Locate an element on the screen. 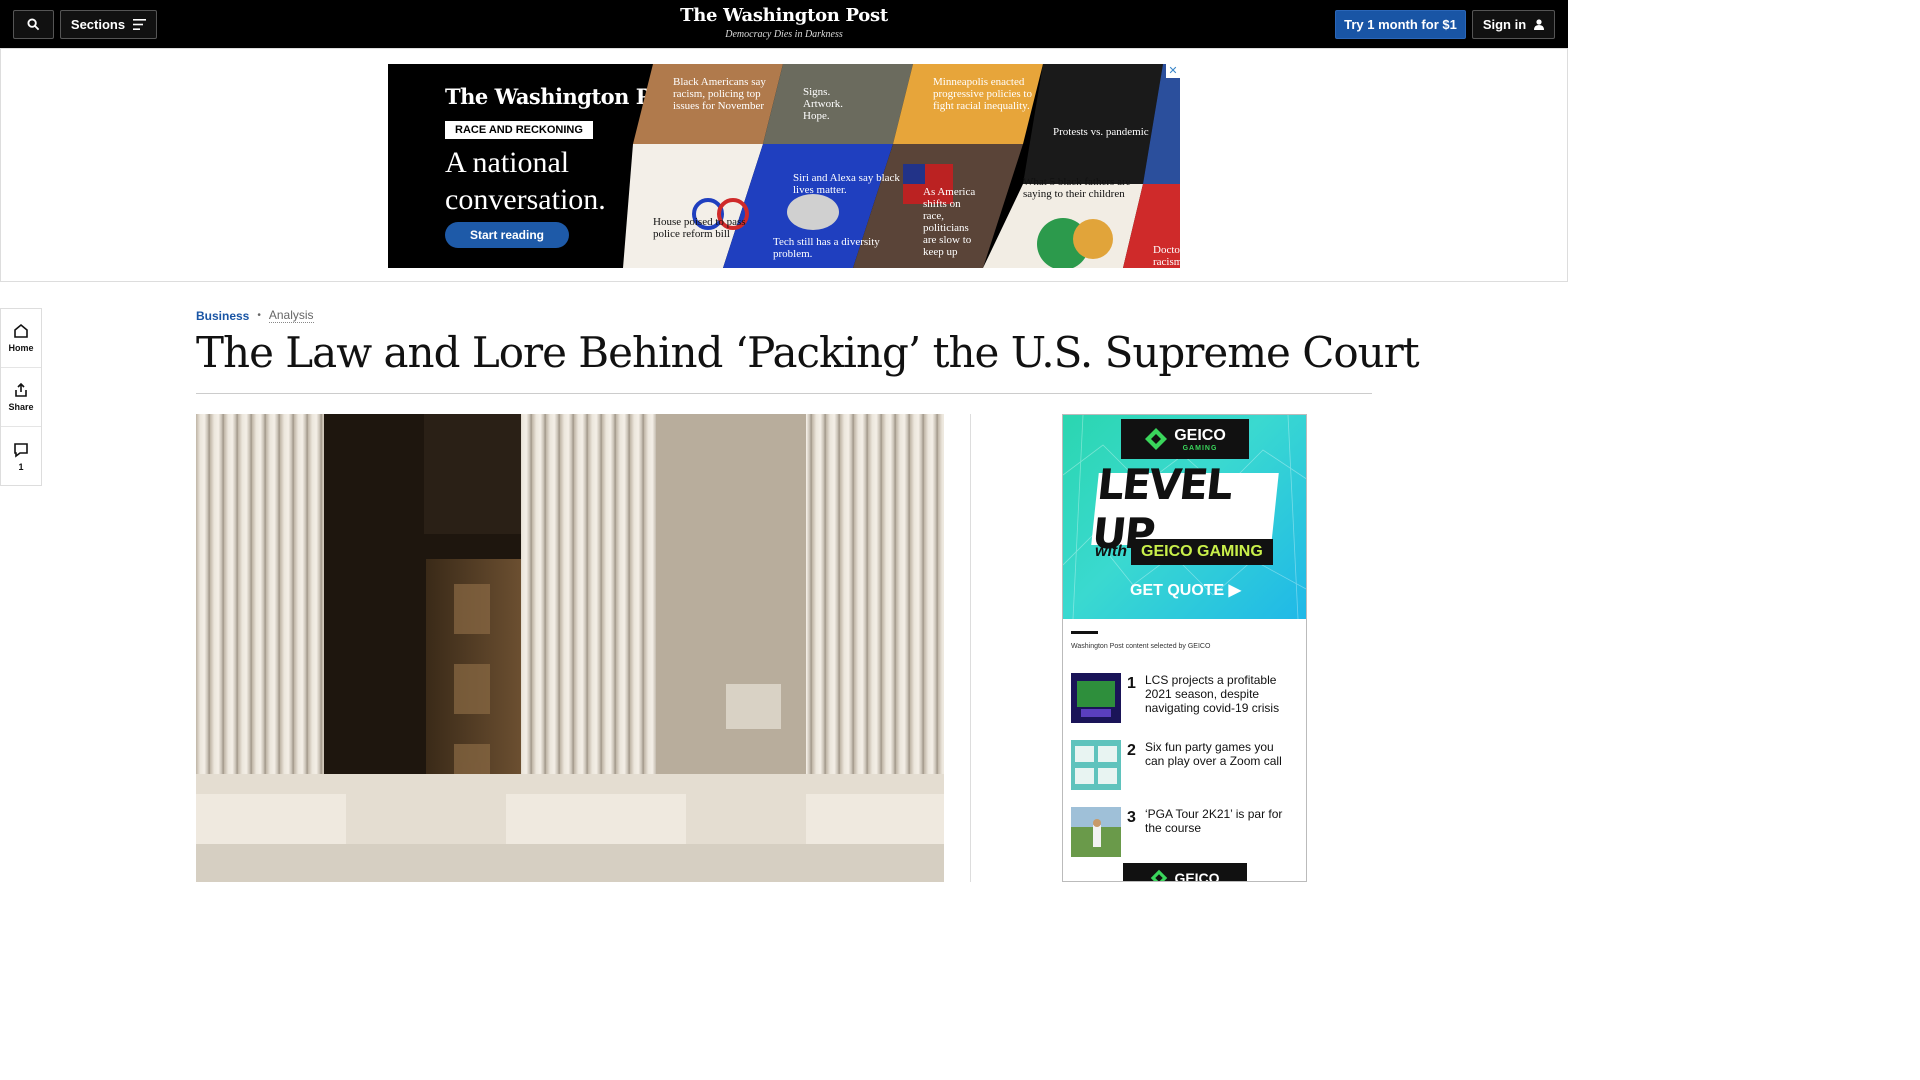 Image resolution: width=1920 pixels, height=1080 pixels. home-label: Home is located at coordinates (21, 348).